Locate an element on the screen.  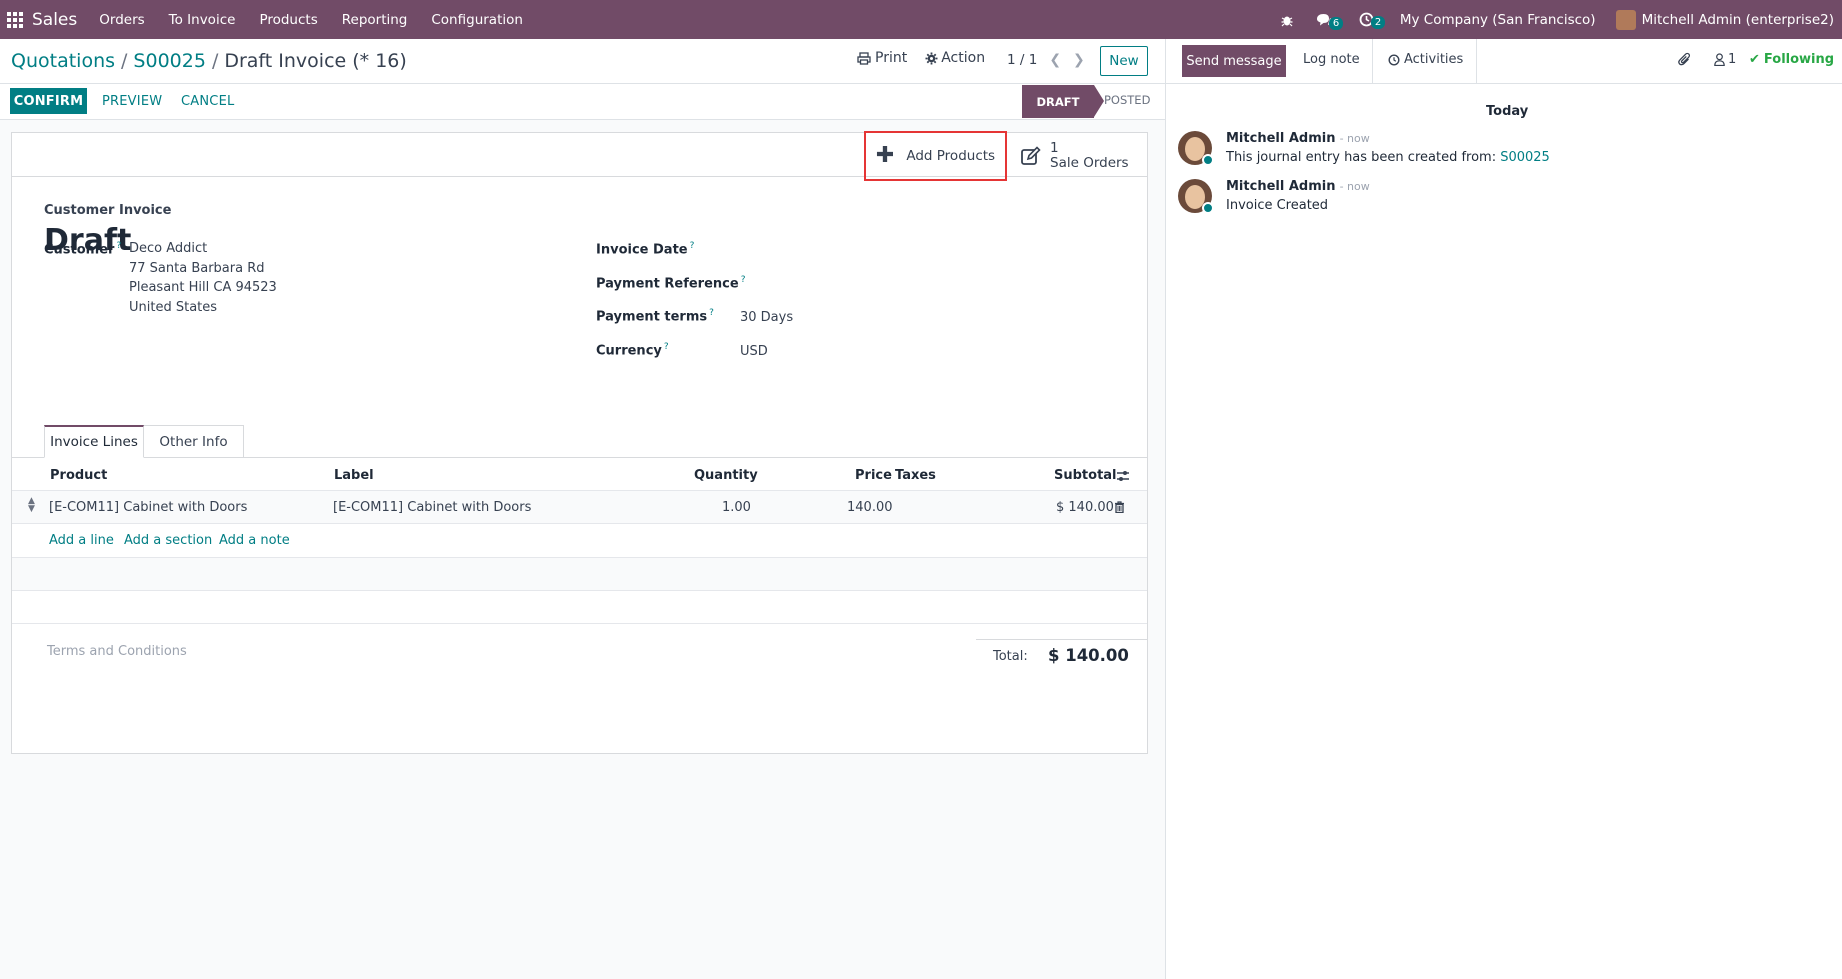
move-type-label: Customer Invoice is located at coordinates (108, 210).